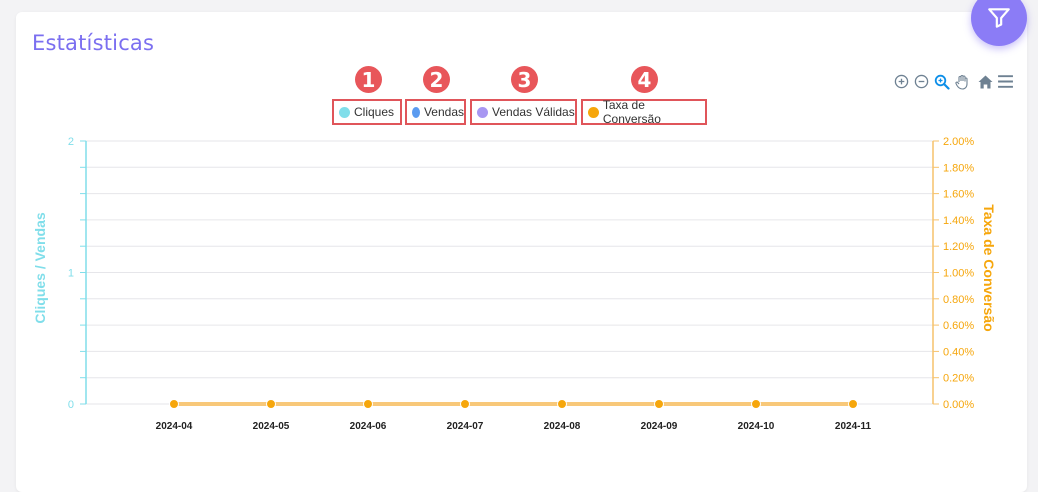  I want to click on right-tick-label: 2.00%, so click(958, 142).